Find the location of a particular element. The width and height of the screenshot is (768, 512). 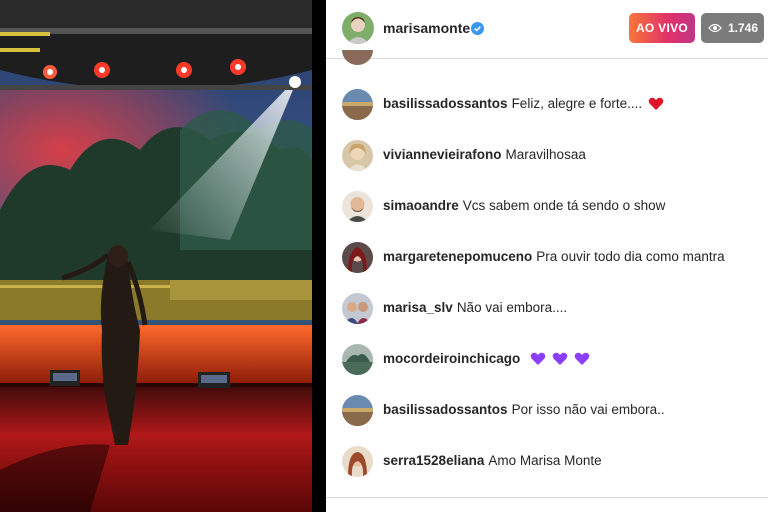

comment-text: Vcs sabem onde tá sendo o show is located at coordinates (564, 205).